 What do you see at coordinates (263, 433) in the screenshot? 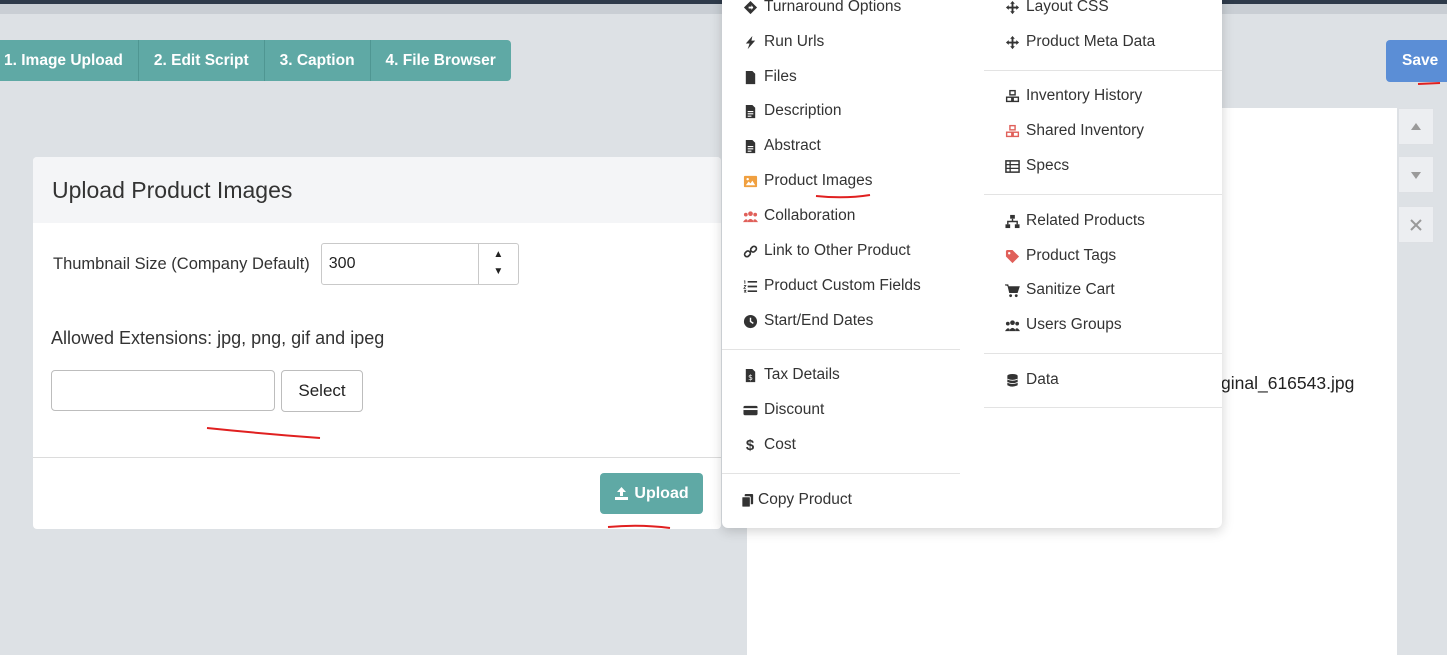
I see `annotation-underline-file-input` at bounding box center [263, 433].